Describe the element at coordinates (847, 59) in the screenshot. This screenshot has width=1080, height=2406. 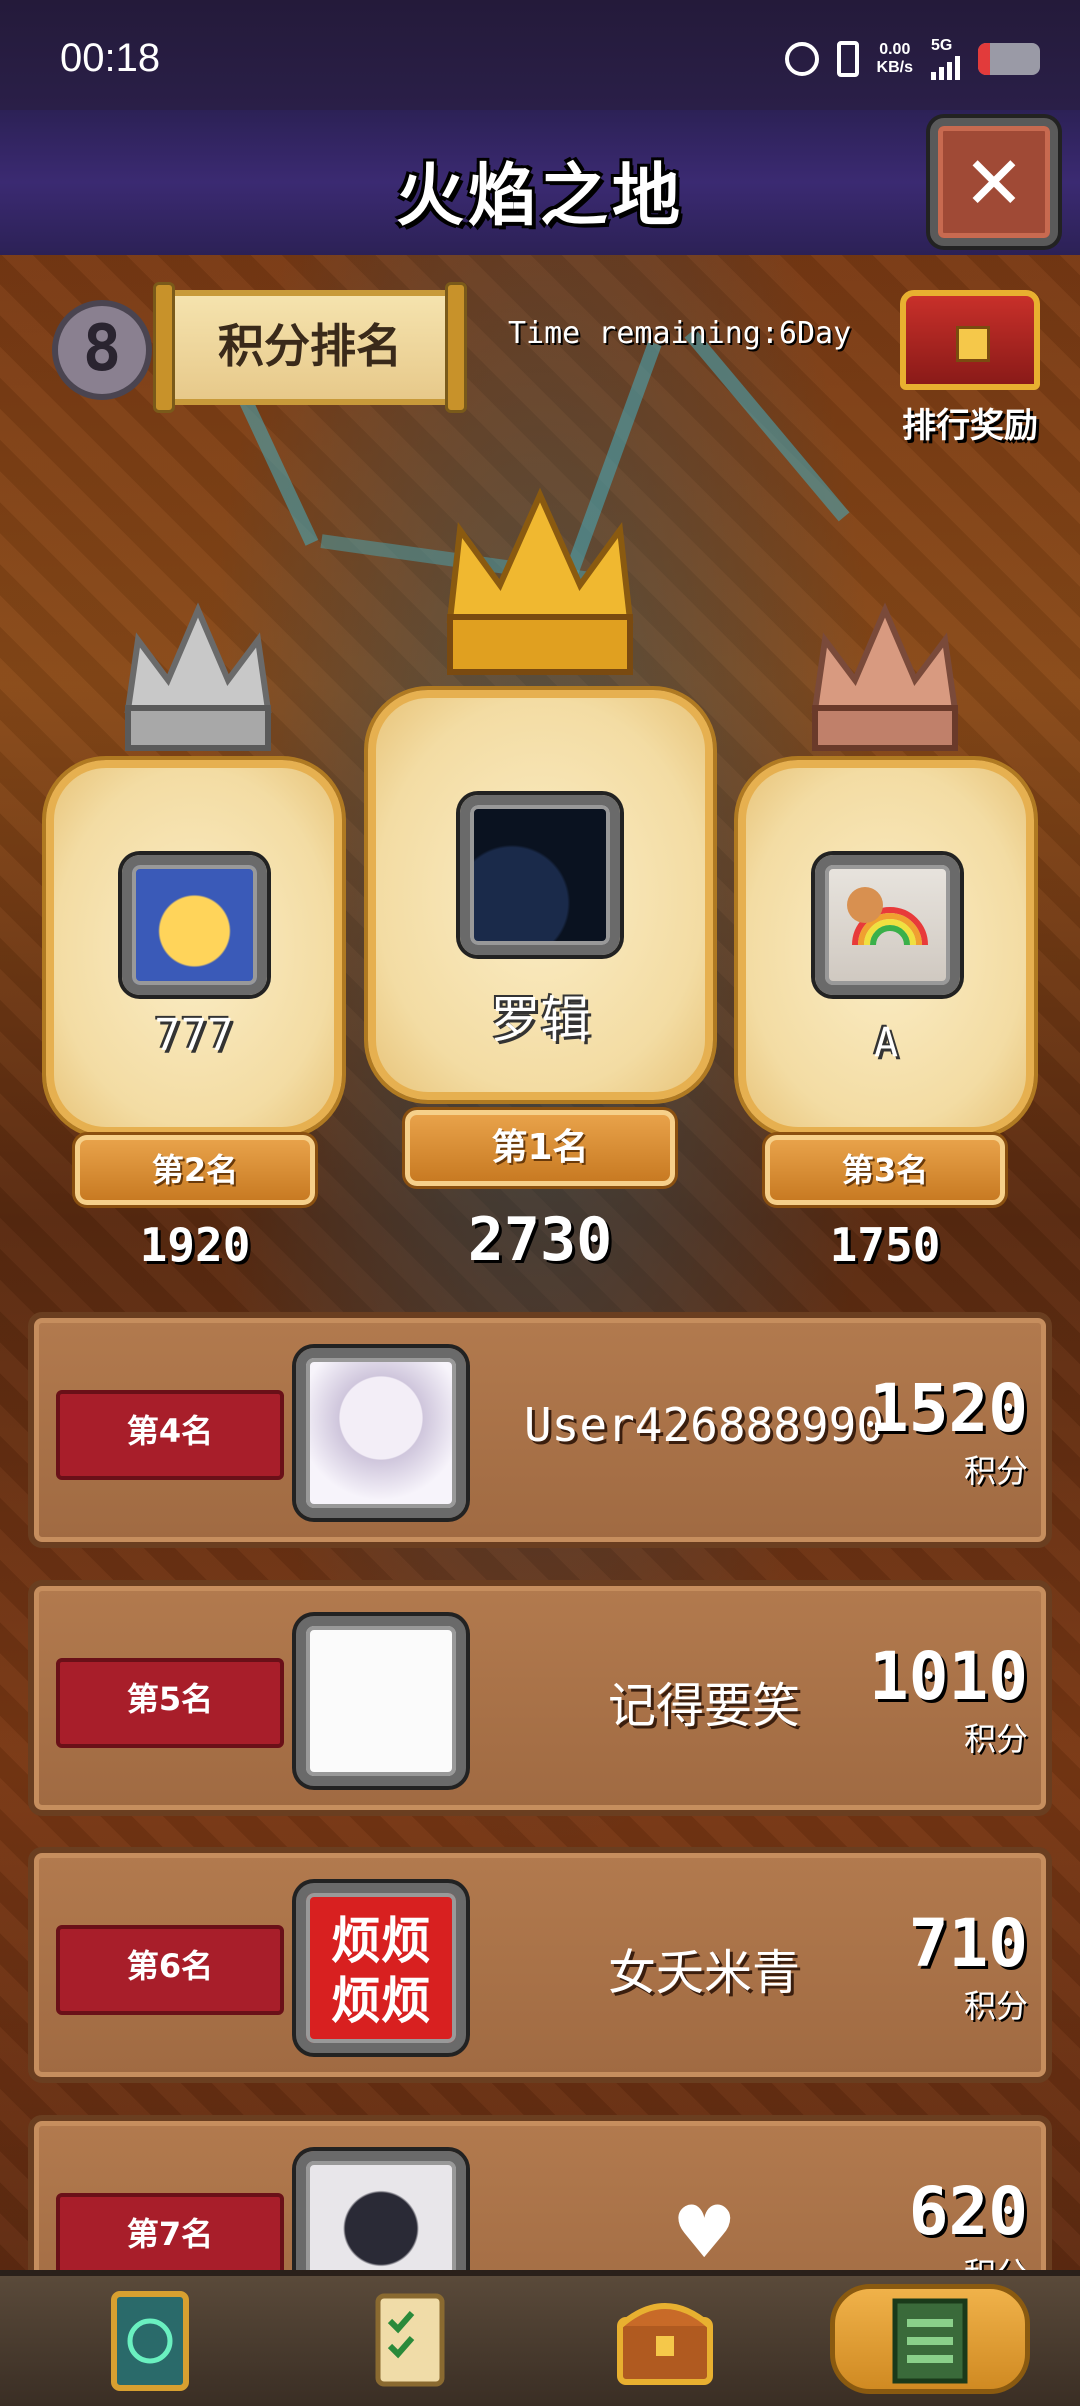
I see `vibrate-icon` at that location.